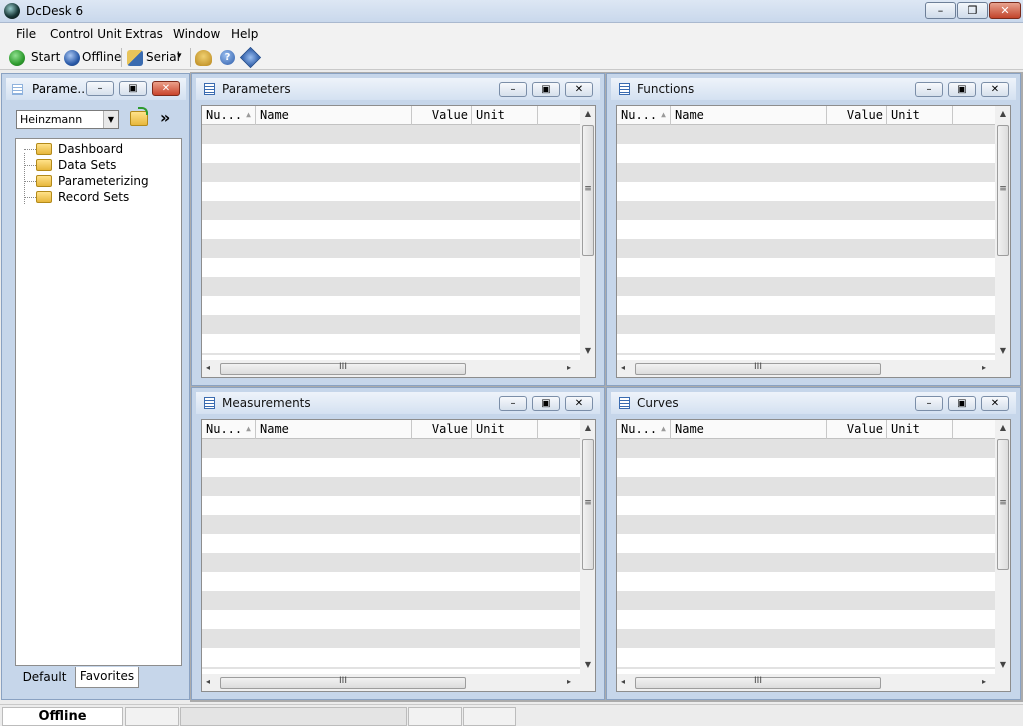  What do you see at coordinates (250, 57) in the screenshot?
I see `info-icon` at bounding box center [250, 57].